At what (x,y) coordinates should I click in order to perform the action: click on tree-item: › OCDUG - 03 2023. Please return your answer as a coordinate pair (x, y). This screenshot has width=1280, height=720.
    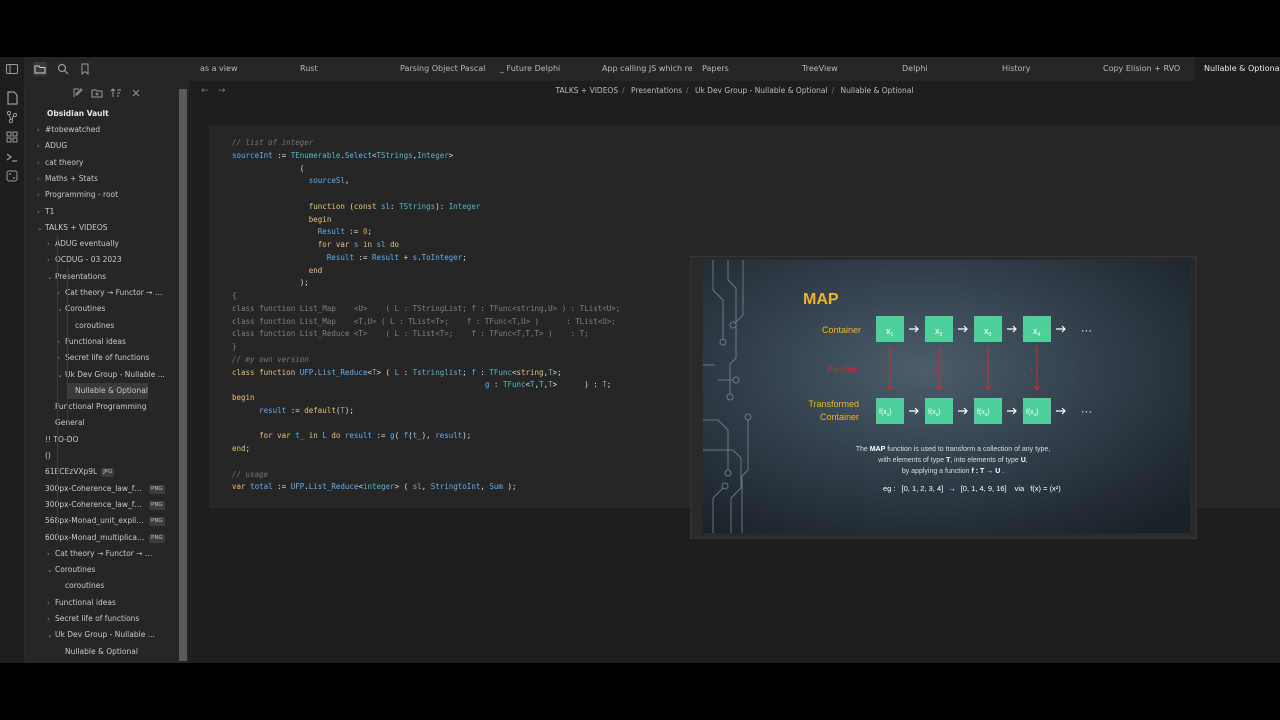
    Looking at the image, I should click on (84, 260).